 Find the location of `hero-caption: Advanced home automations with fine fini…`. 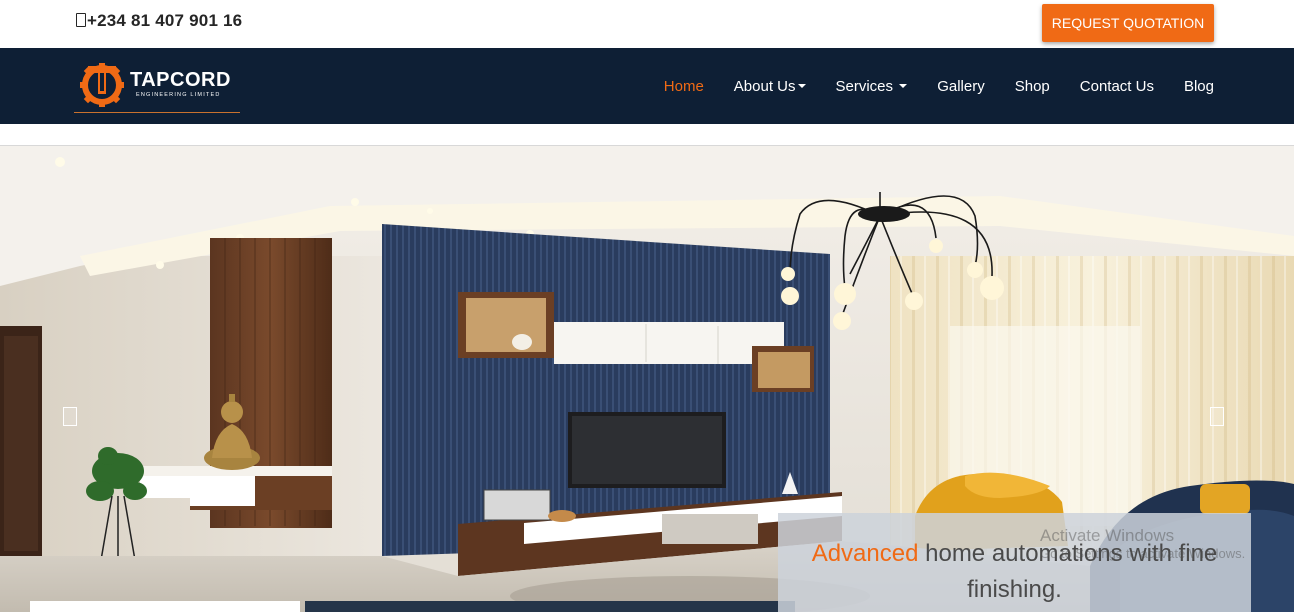

hero-caption: Advanced home automations with fine fini… is located at coordinates (1014, 562).